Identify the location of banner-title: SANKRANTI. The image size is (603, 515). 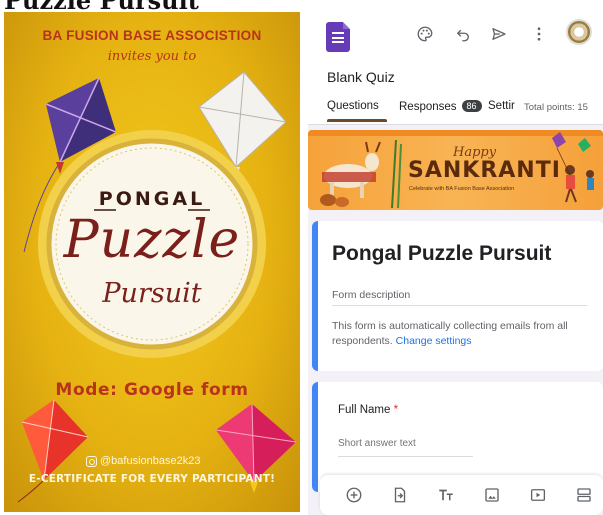
(484, 170).